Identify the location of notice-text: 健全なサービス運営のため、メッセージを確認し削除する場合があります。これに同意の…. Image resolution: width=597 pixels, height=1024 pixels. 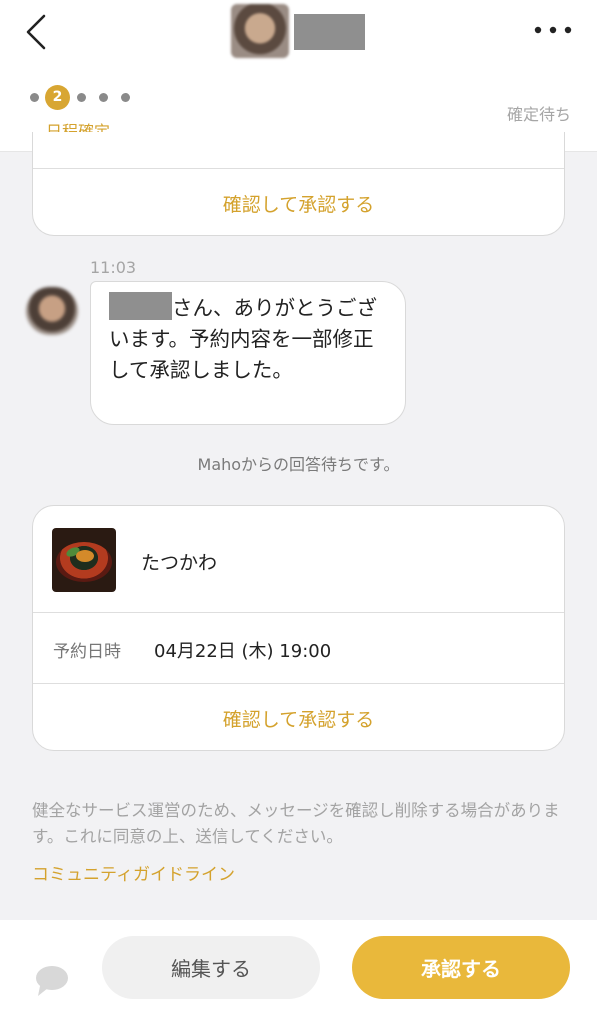
(296, 823).